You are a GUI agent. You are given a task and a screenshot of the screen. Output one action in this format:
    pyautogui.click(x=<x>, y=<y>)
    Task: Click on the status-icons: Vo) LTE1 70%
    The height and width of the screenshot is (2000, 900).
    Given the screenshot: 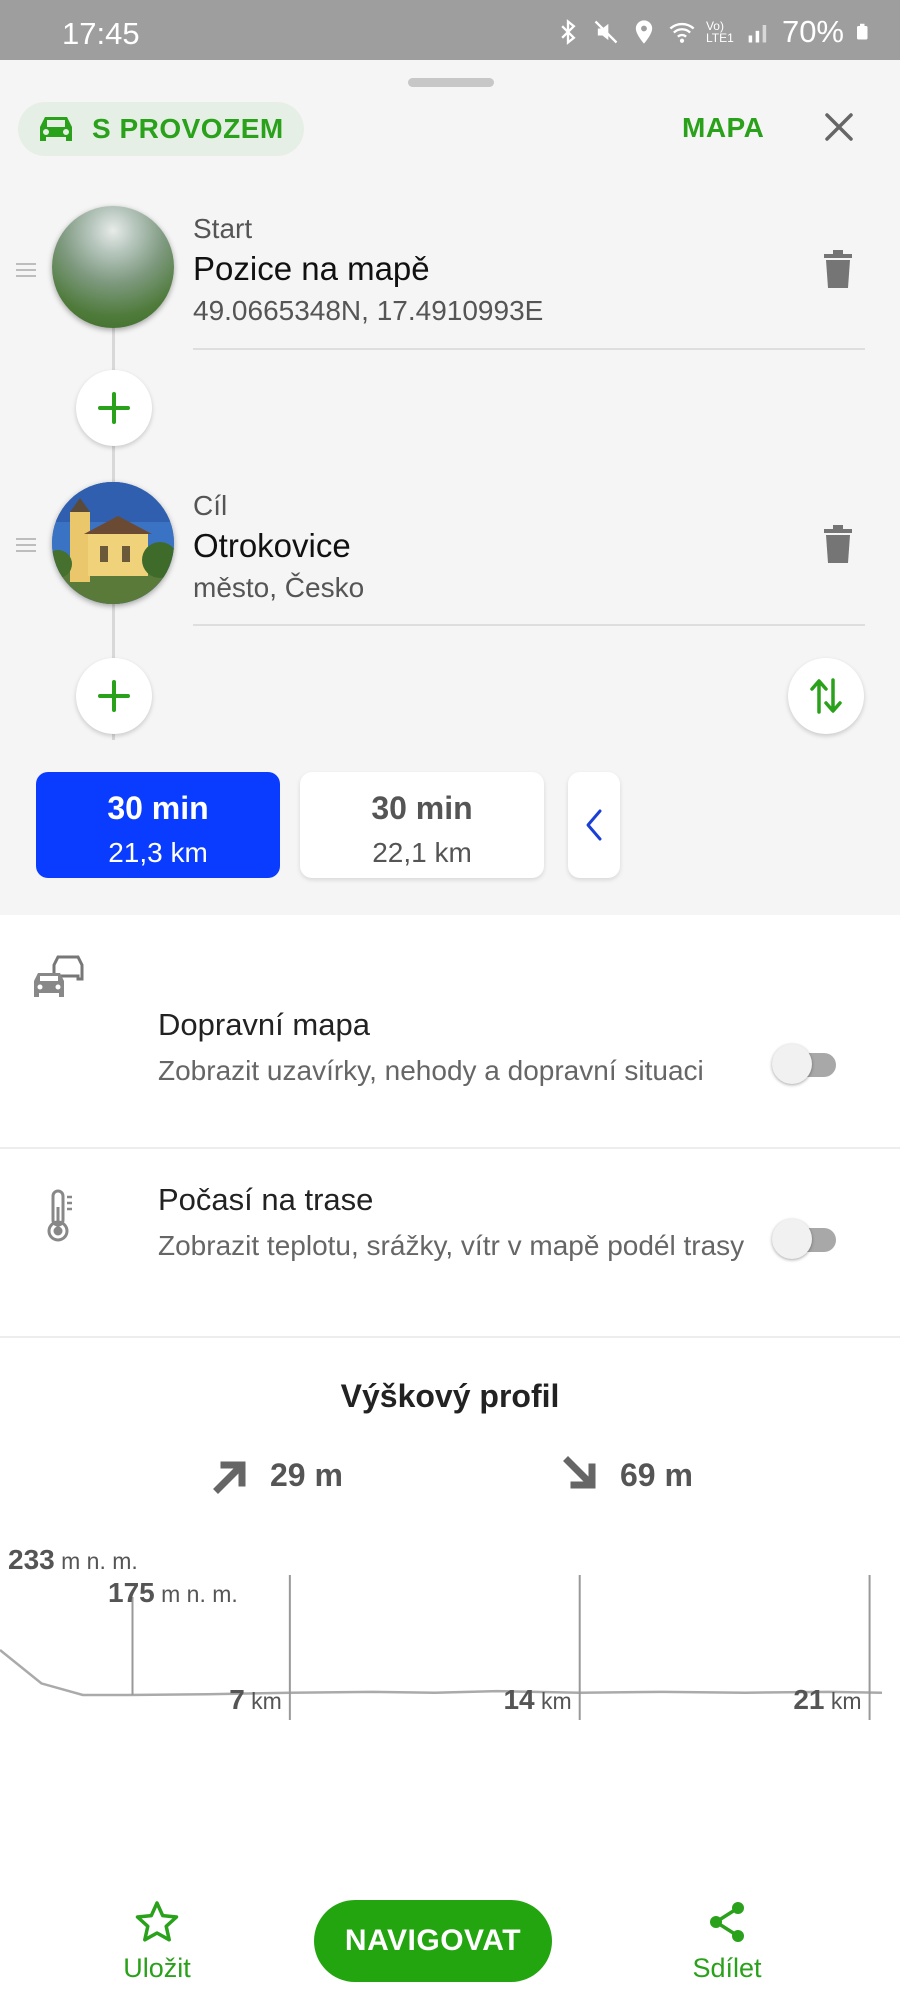 What is the action you would take?
    pyautogui.click(x=713, y=32)
    